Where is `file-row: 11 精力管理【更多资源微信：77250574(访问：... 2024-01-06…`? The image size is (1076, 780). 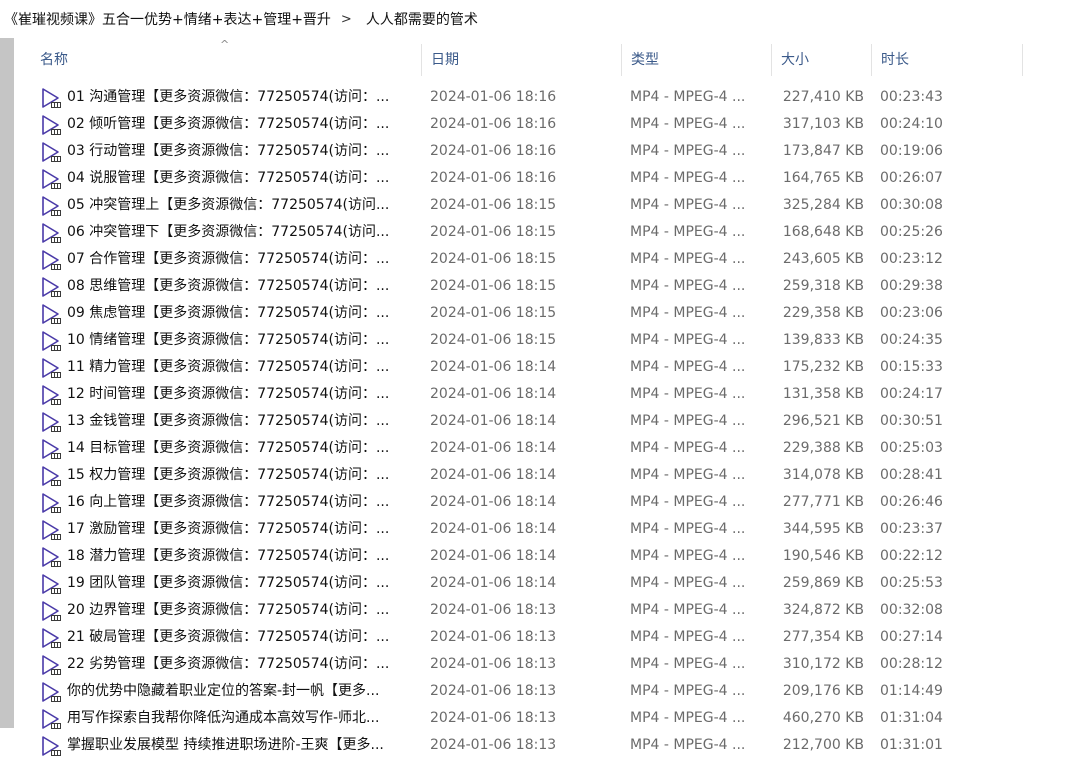
file-row: 11 精力管理【更多资源微信：77250574(访问：... 2024-01-06… is located at coordinates (540, 367).